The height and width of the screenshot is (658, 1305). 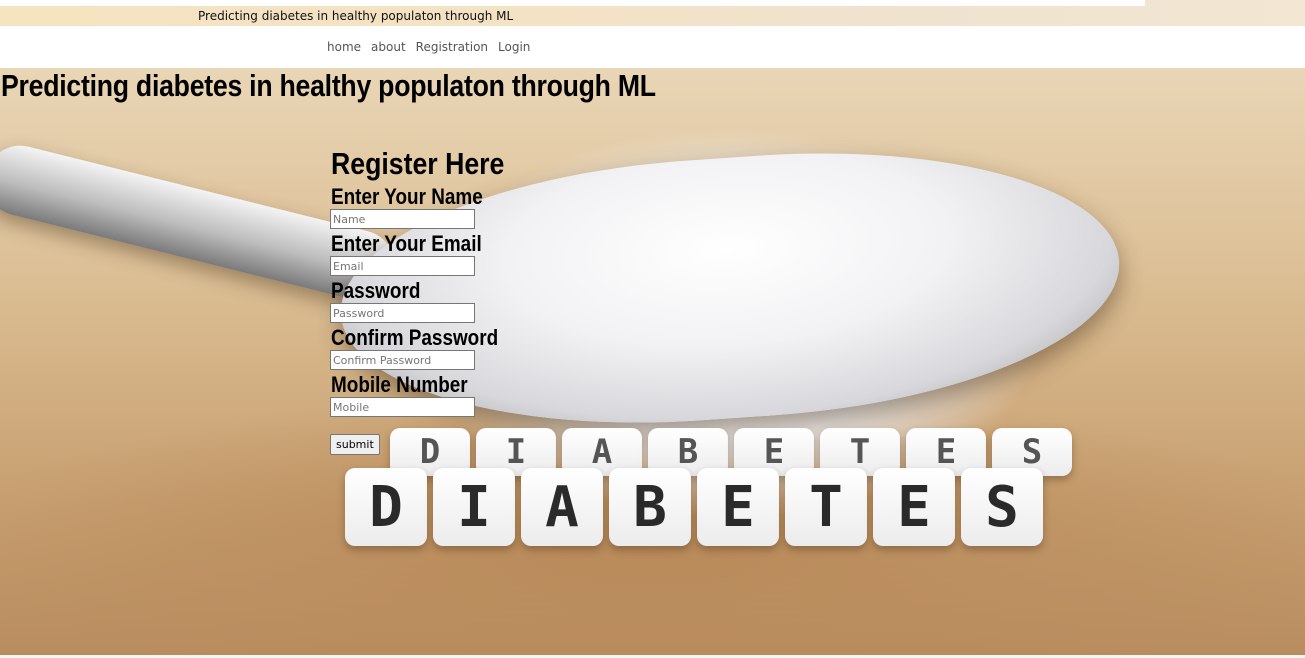 I want to click on die: B, so click(x=650, y=507).